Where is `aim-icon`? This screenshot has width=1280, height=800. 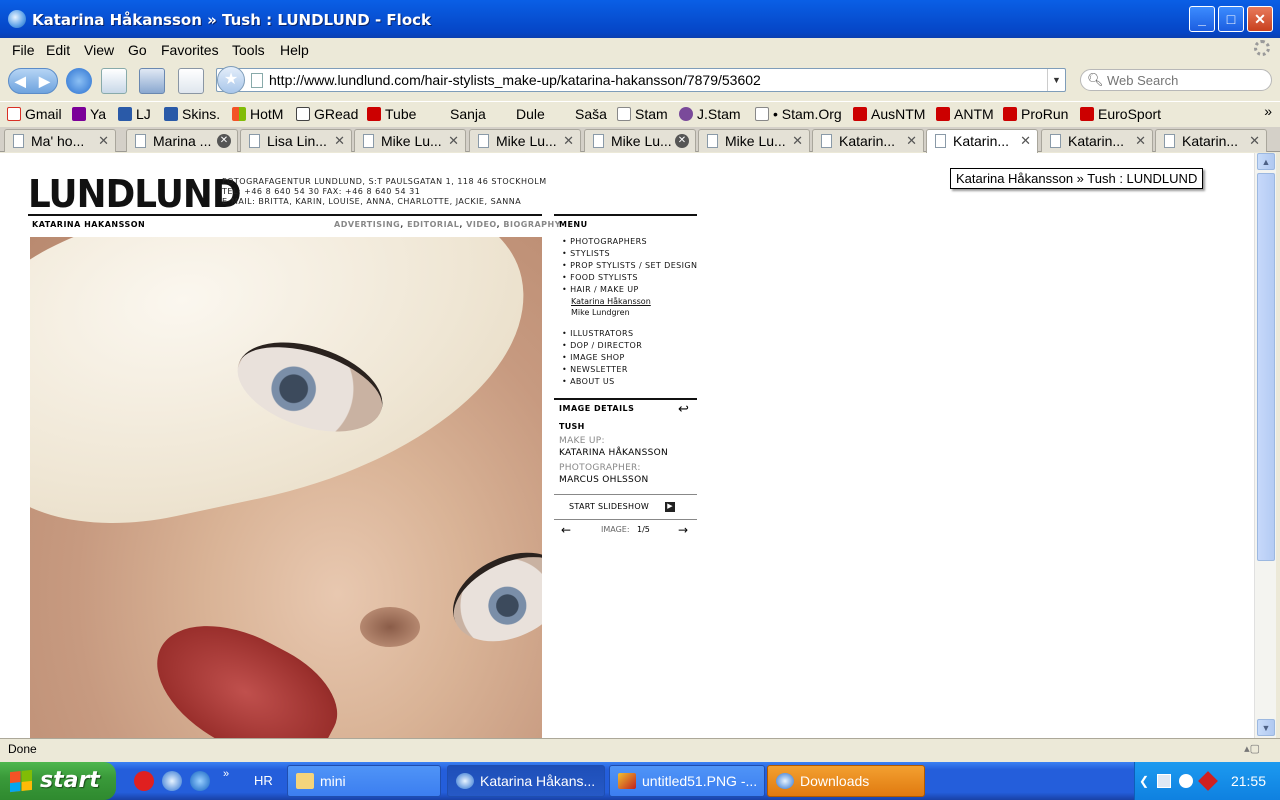
aim-icon is located at coordinates (144, 781).